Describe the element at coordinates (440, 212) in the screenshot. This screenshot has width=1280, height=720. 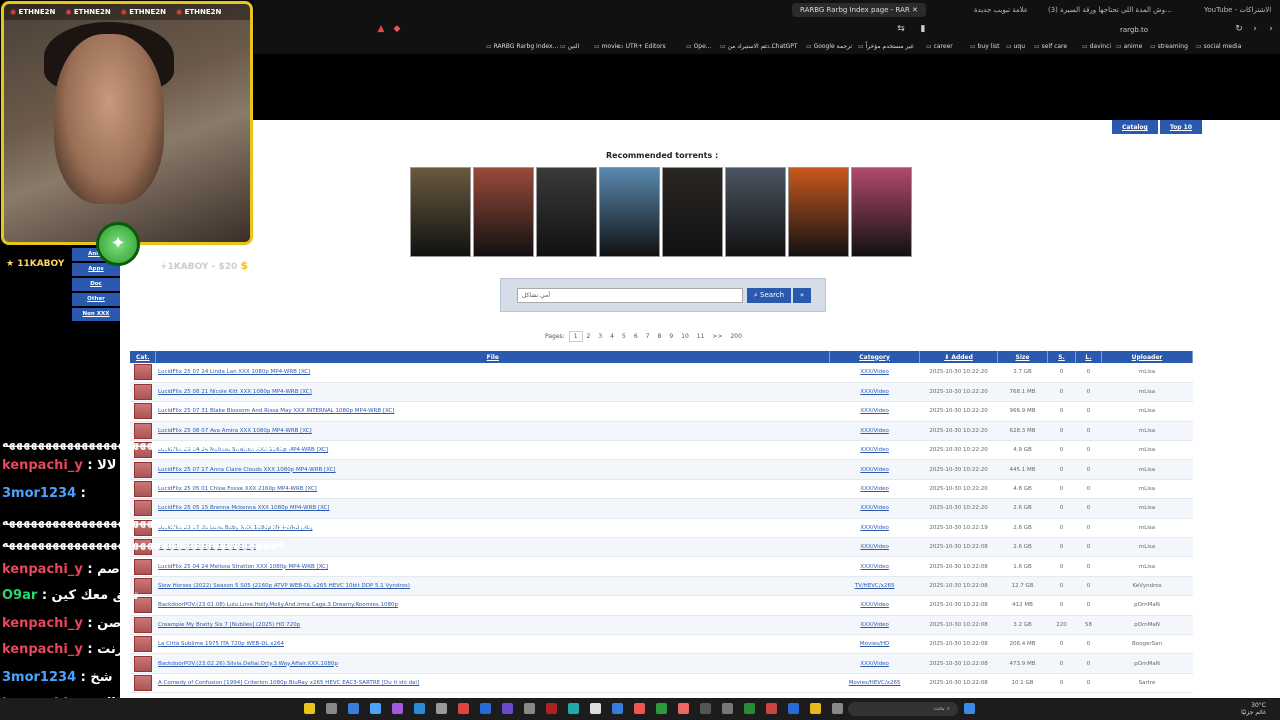
I see `poster-eagle` at that location.